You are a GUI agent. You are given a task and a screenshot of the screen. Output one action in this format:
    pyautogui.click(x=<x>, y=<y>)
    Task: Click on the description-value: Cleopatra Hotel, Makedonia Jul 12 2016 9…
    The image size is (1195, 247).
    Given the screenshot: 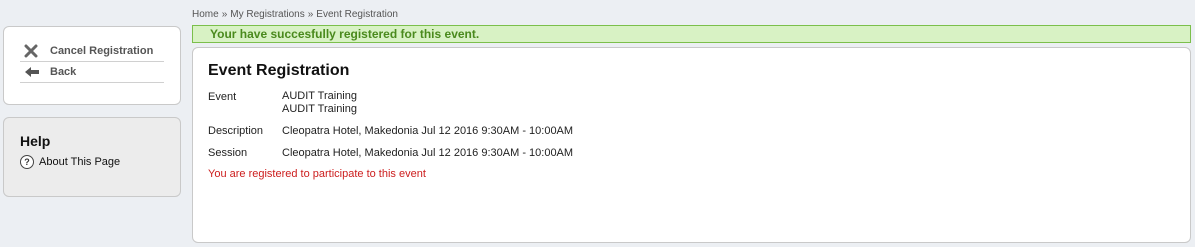 What is the action you would take?
    pyautogui.click(x=428, y=131)
    